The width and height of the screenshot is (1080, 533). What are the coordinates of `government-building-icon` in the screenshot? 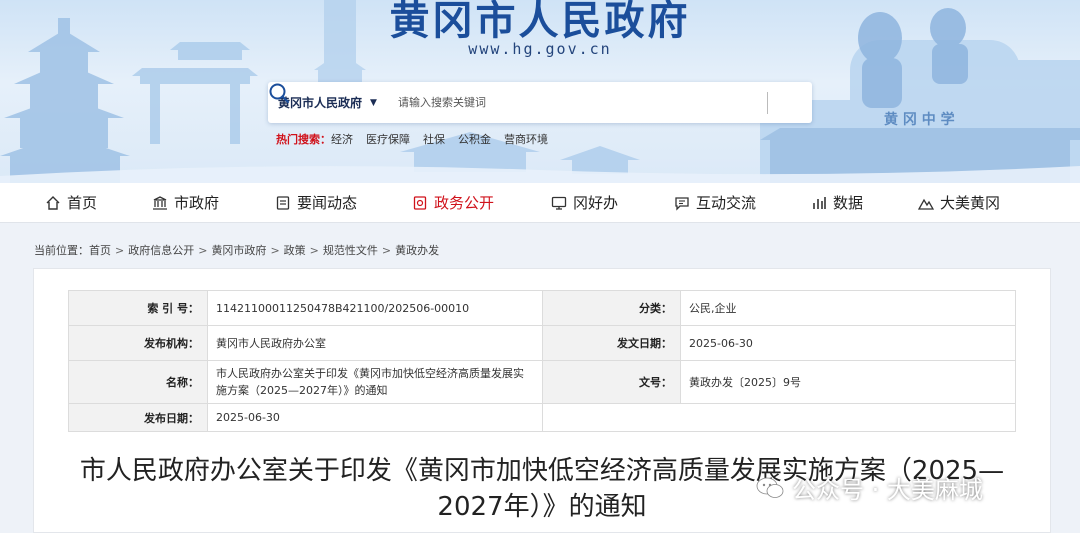 It's located at (160, 202).